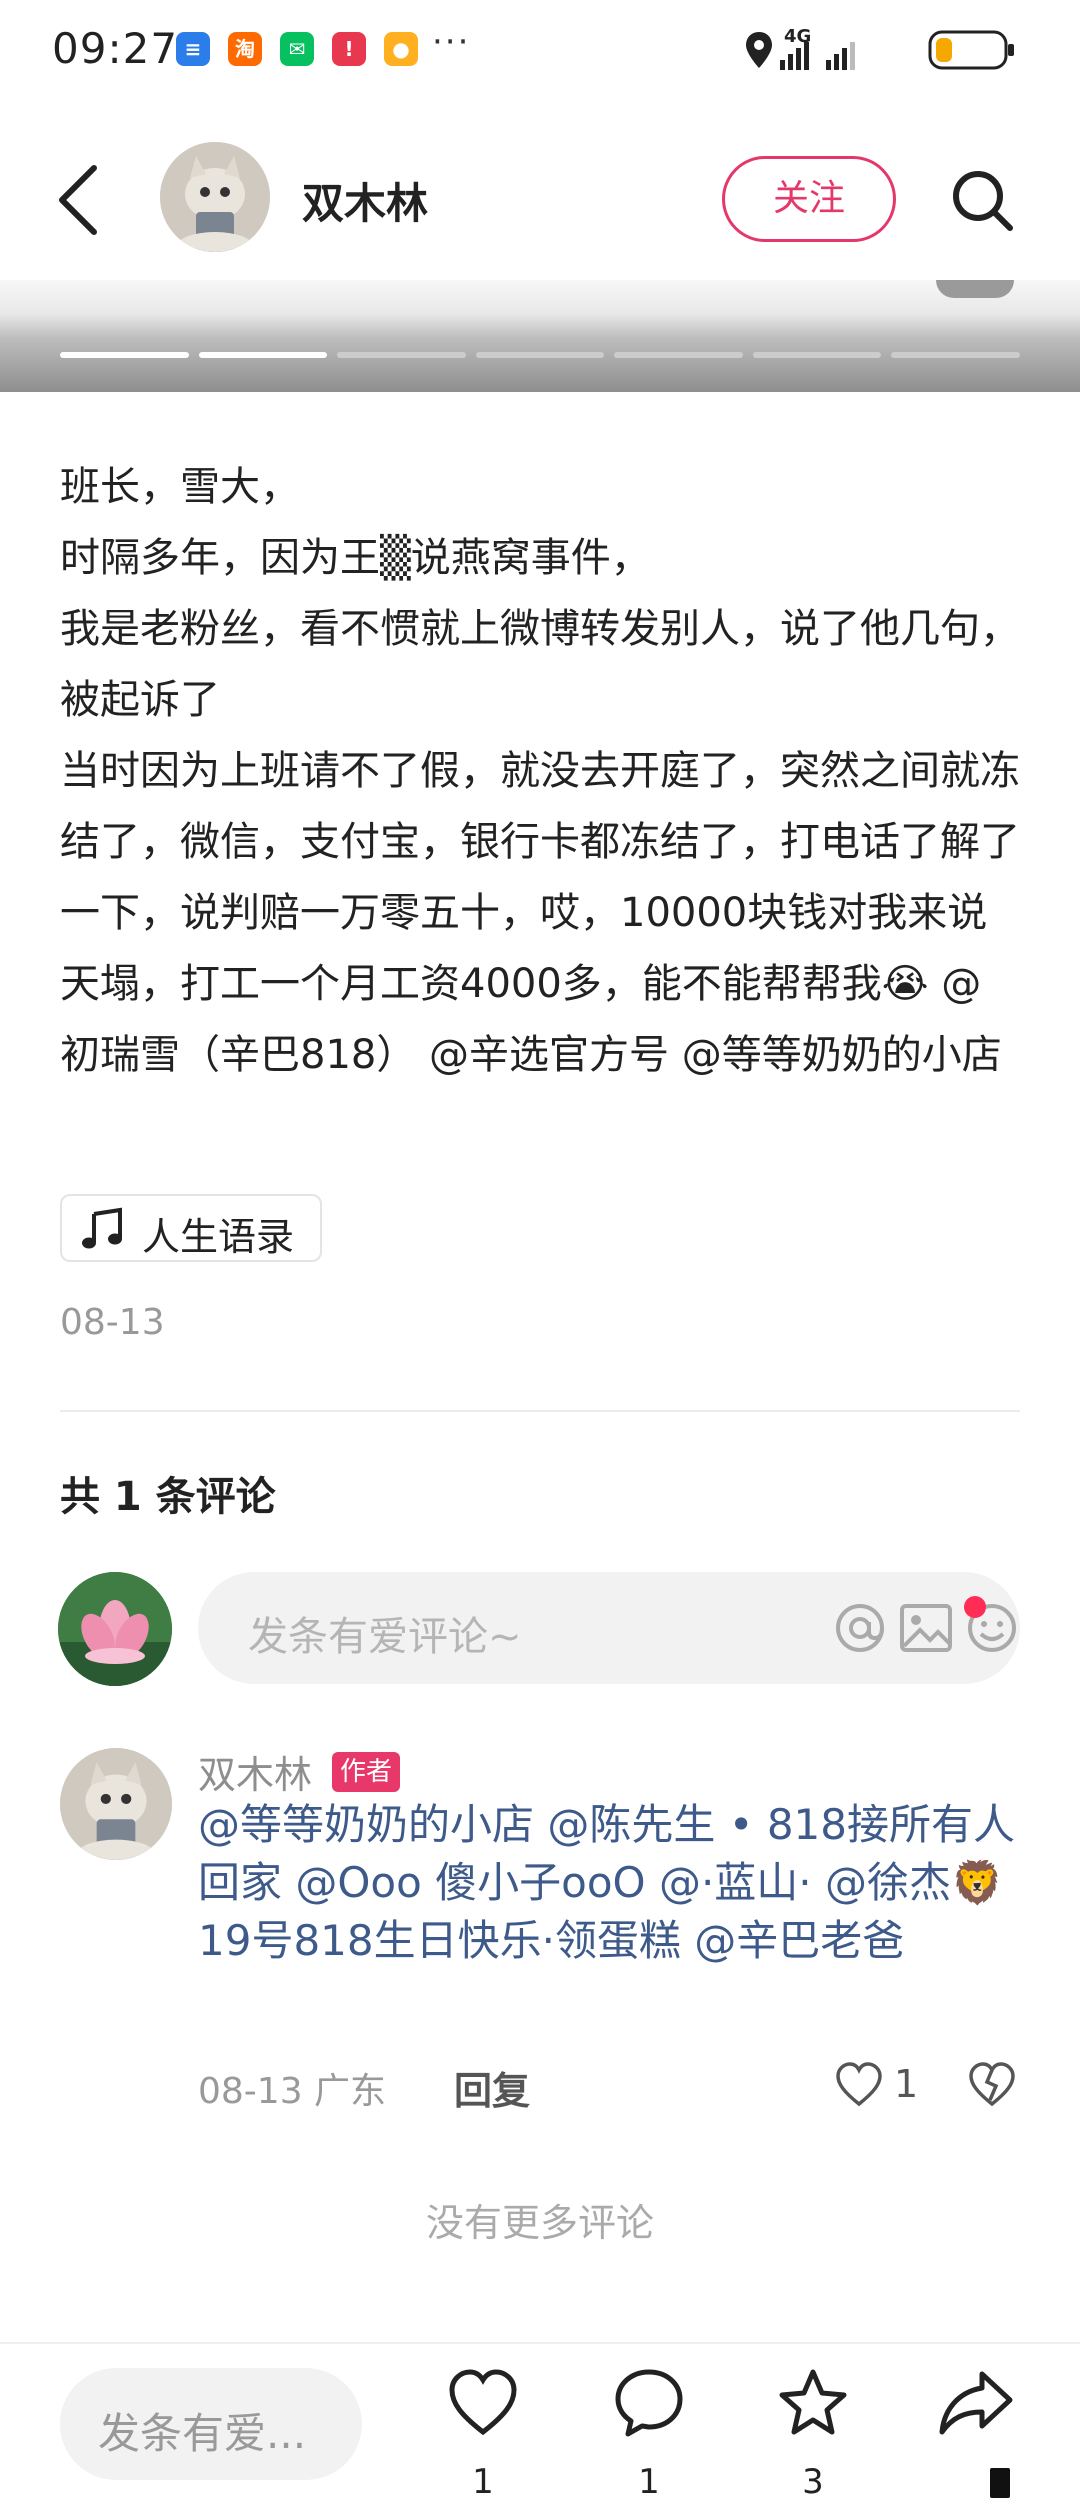 Image resolution: width=1080 pixels, height=2504 pixels. Describe the element at coordinates (975, 289) in the screenshot. I see `image-edge` at that location.